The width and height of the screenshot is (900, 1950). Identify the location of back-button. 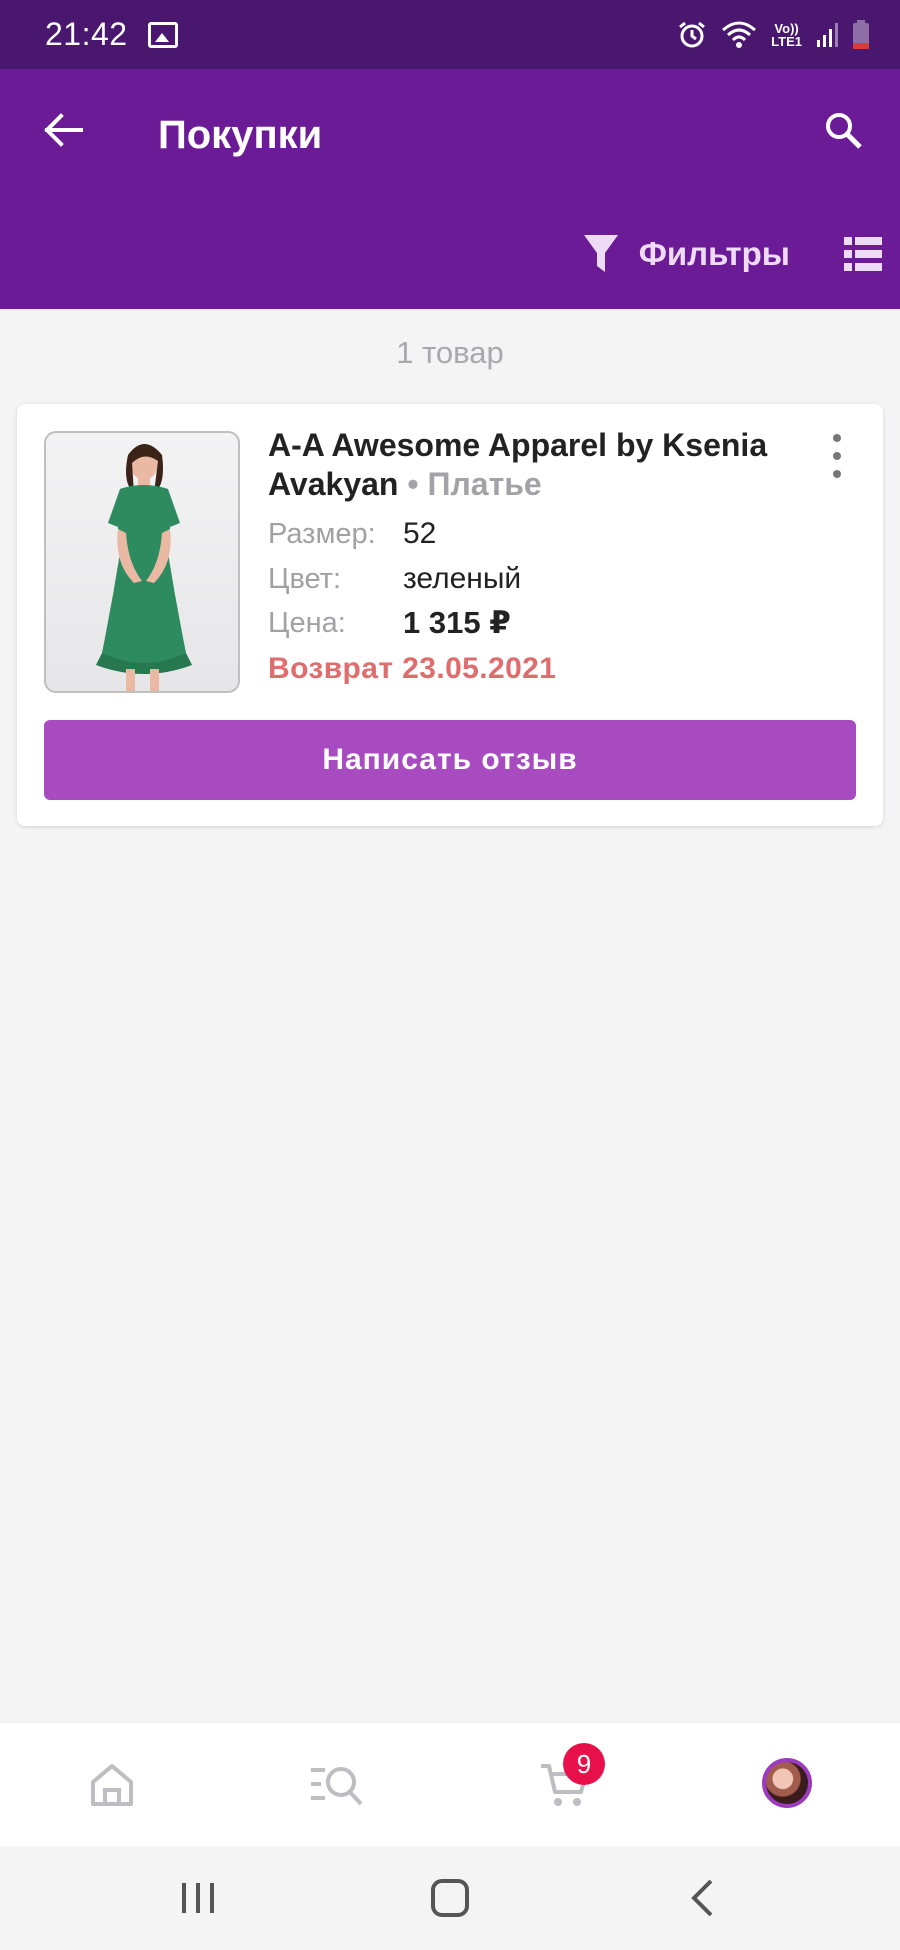
(63, 130).